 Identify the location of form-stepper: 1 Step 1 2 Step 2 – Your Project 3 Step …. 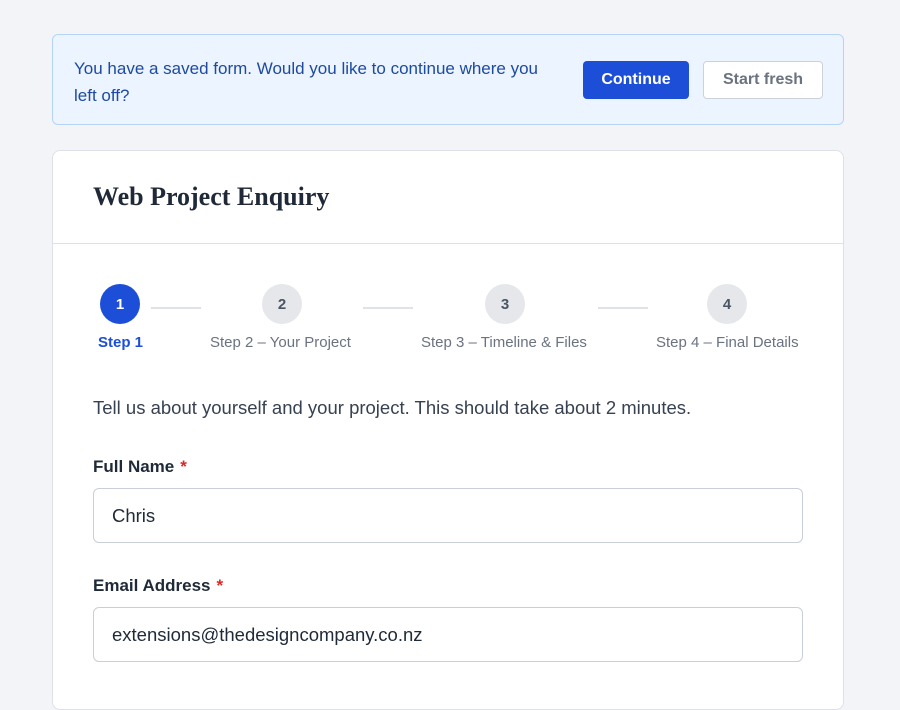
(449, 304).